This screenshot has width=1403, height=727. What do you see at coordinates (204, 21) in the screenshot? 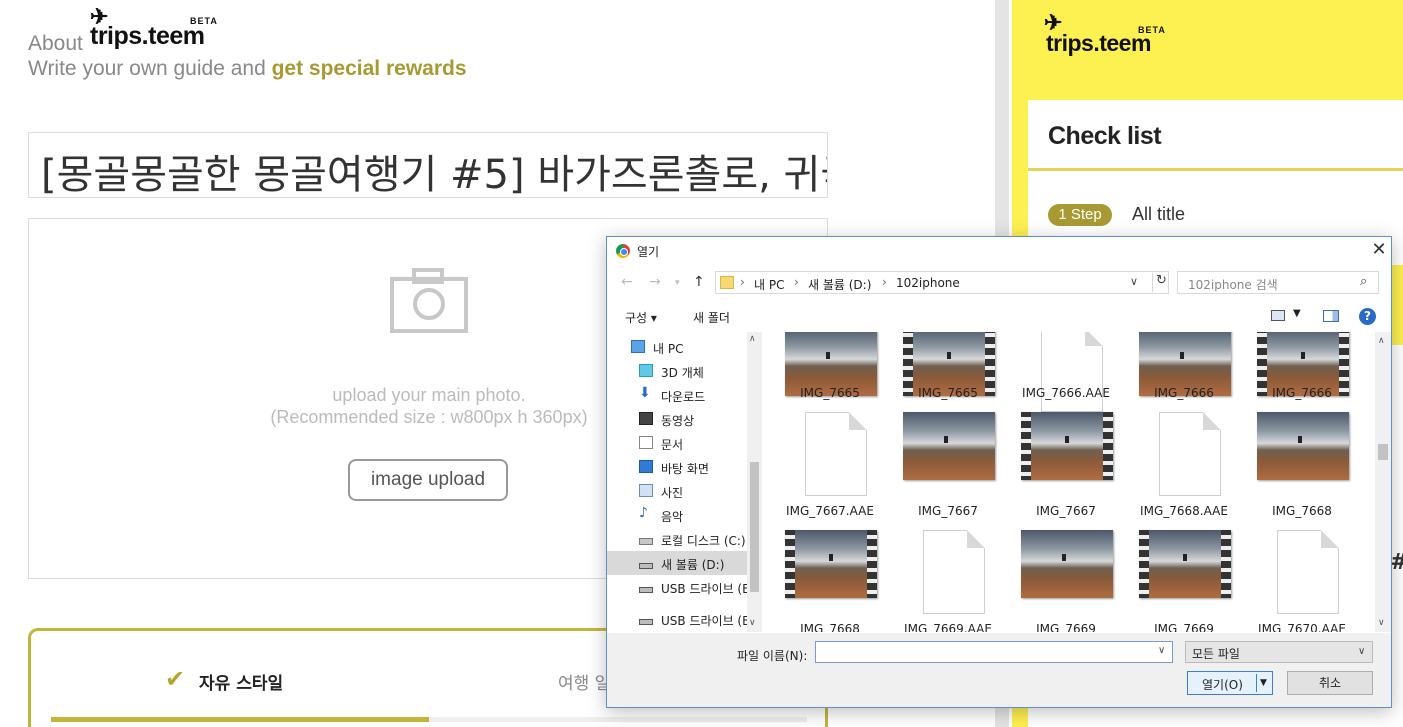
I see `beta-badge: BETA` at bounding box center [204, 21].